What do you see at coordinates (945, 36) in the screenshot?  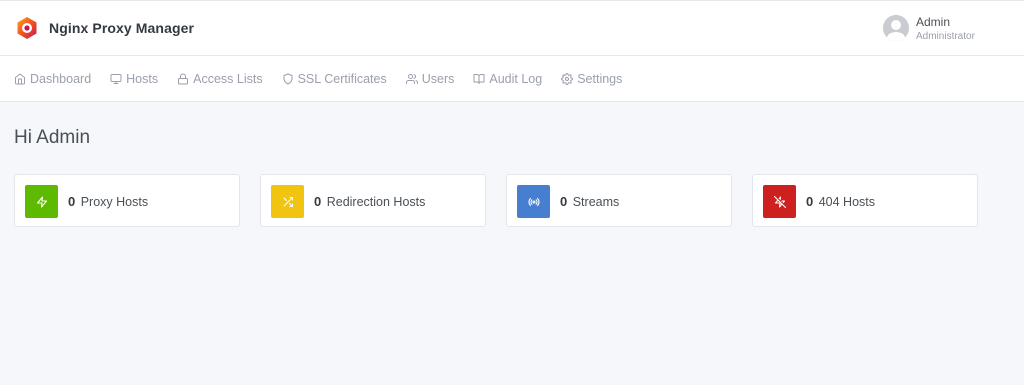 I see `user-role: Administrator` at bounding box center [945, 36].